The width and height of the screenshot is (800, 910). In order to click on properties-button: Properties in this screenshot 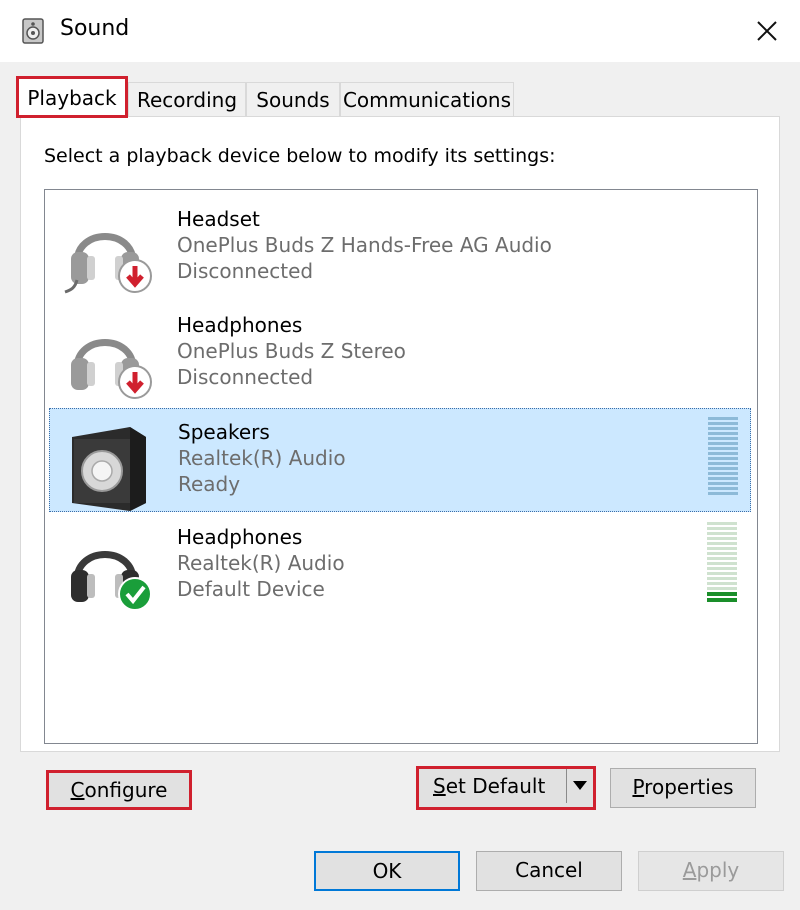, I will do `click(683, 788)`.